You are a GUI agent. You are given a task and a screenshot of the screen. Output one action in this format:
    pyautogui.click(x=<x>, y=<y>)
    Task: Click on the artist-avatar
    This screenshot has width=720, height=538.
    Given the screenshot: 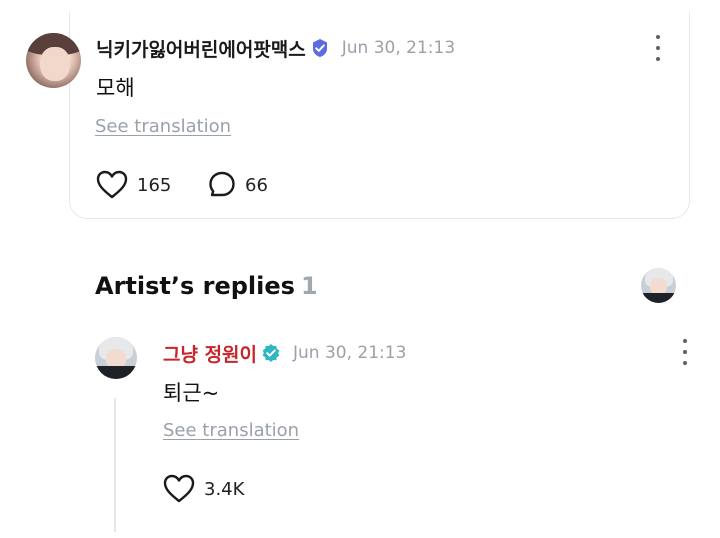 What is the action you would take?
    pyautogui.click(x=116, y=358)
    